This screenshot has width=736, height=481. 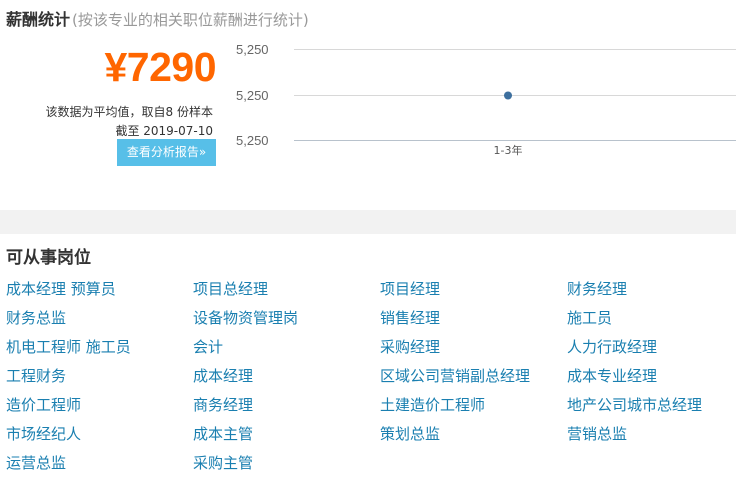 What do you see at coordinates (99, 351) in the screenshot?
I see `job-link: 机电工程师 施工员` at bounding box center [99, 351].